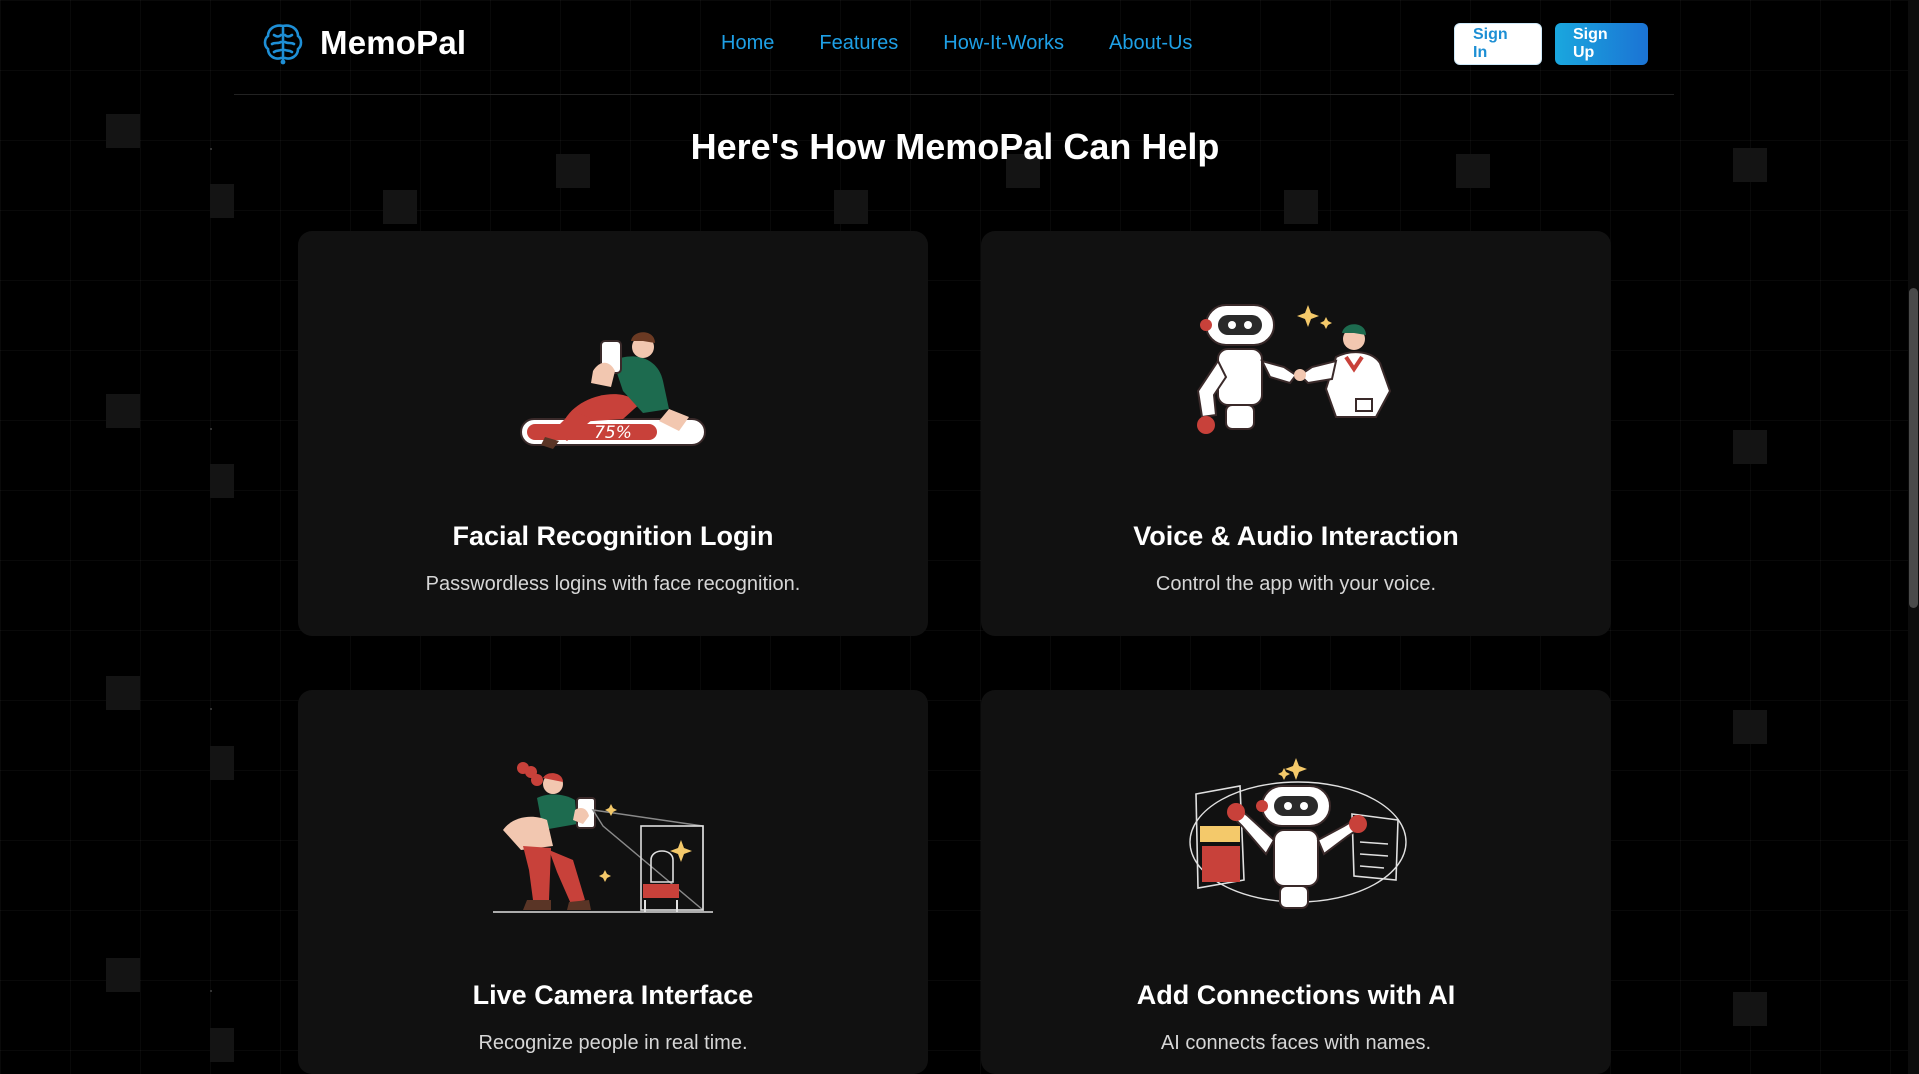 The height and width of the screenshot is (1074, 1919). What do you see at coordinates (747, 43) in the screenshot?
I see `nav-home-link: Home` at bounding box center [747, 43].